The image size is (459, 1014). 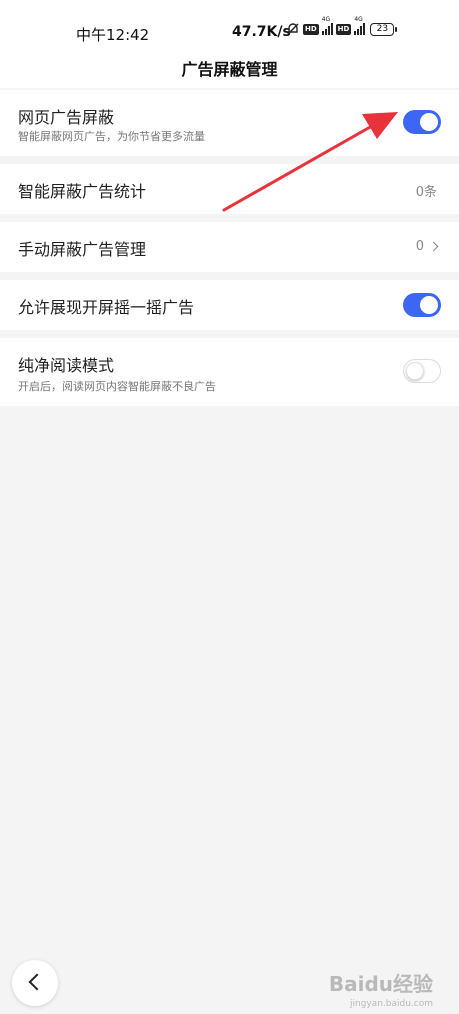 What do you see at coordinates (433, 246) in the screenshot?
I see `chevron-right-icon` at bounding box center [433, 246].